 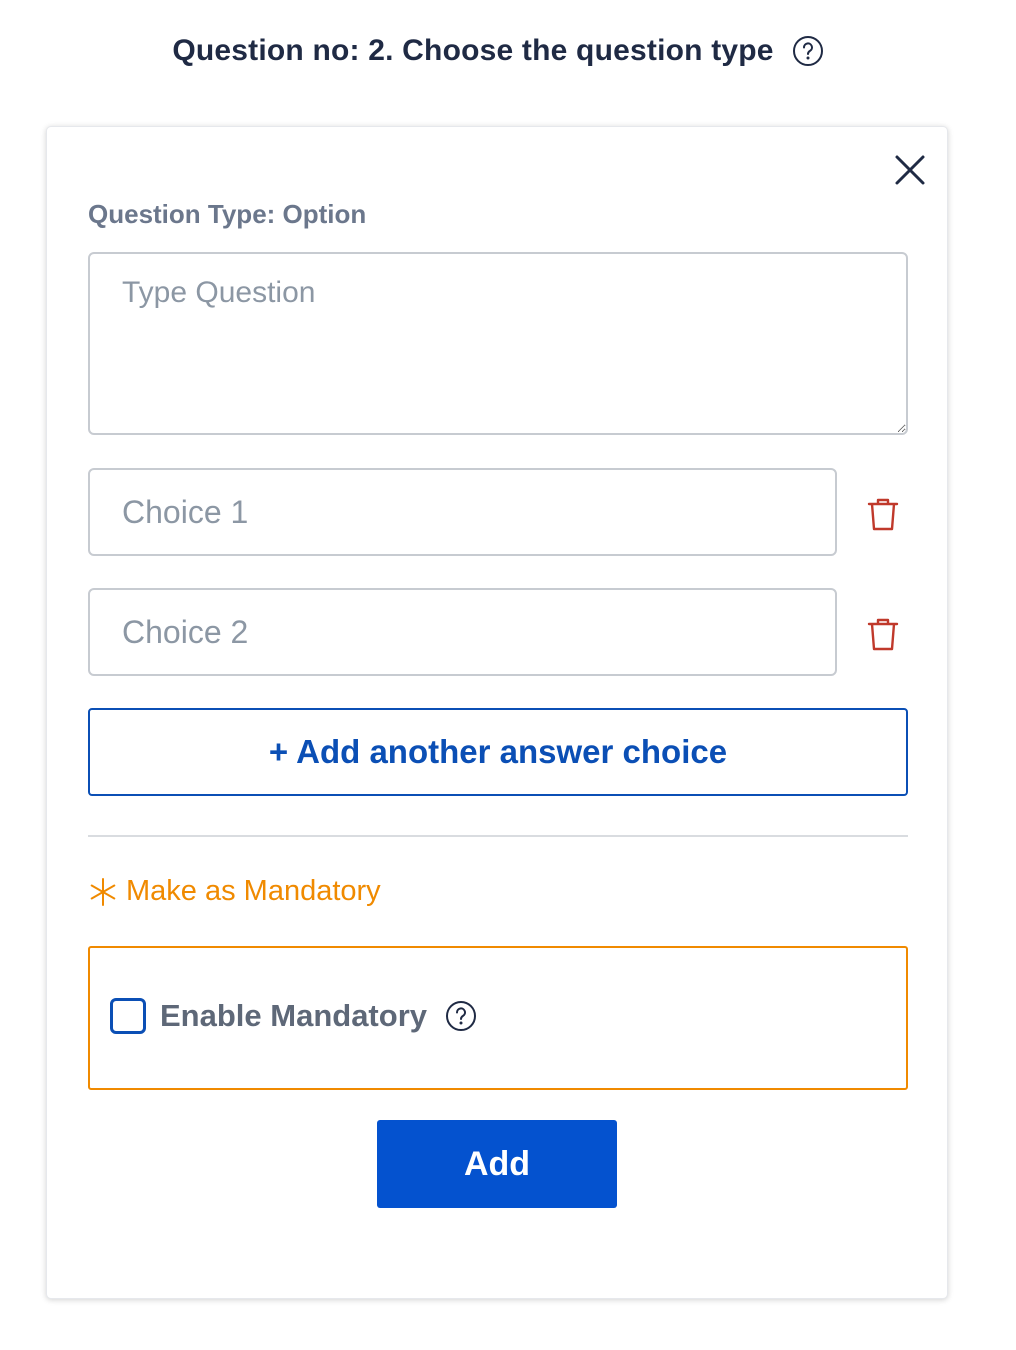 I want to click on add-answer-choice-button: + Add another answer choice, so click(x=498, y=752).